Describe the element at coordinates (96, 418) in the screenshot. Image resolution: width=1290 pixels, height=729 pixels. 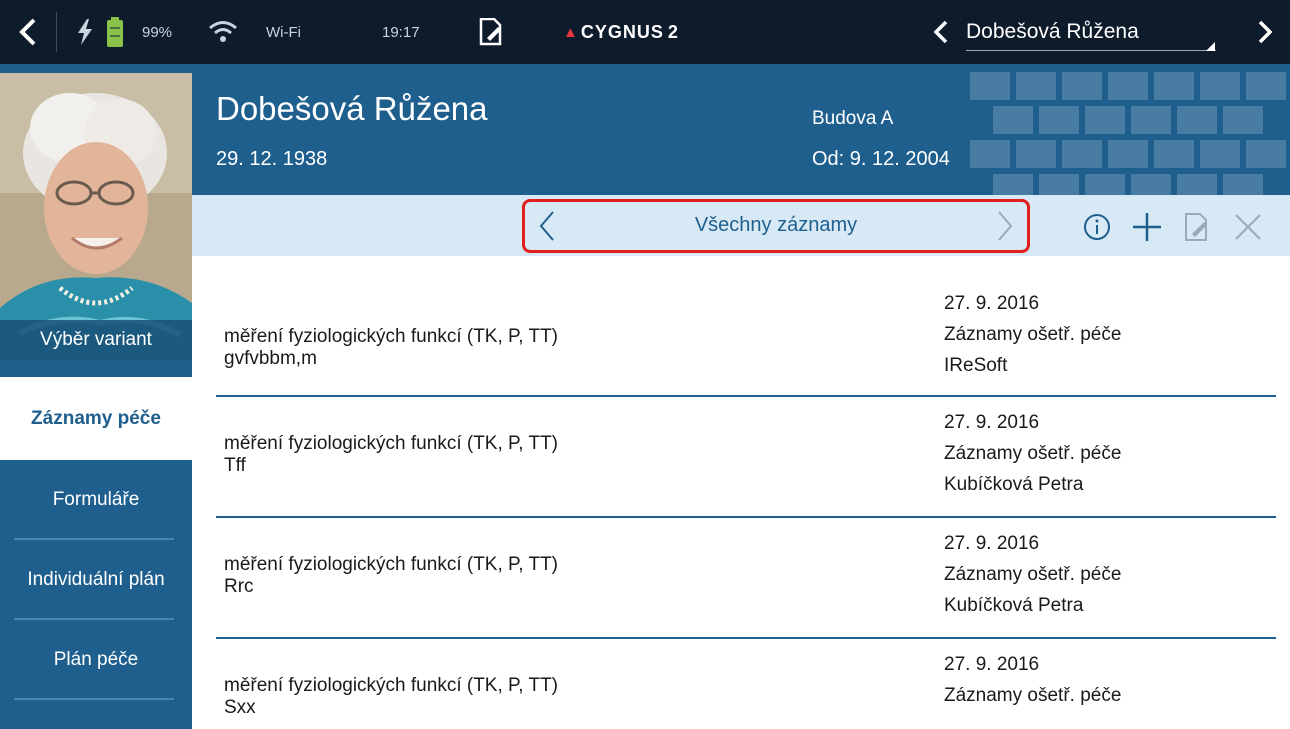
I see `sidebar-item-care-records: Záznamy péče` at that location.